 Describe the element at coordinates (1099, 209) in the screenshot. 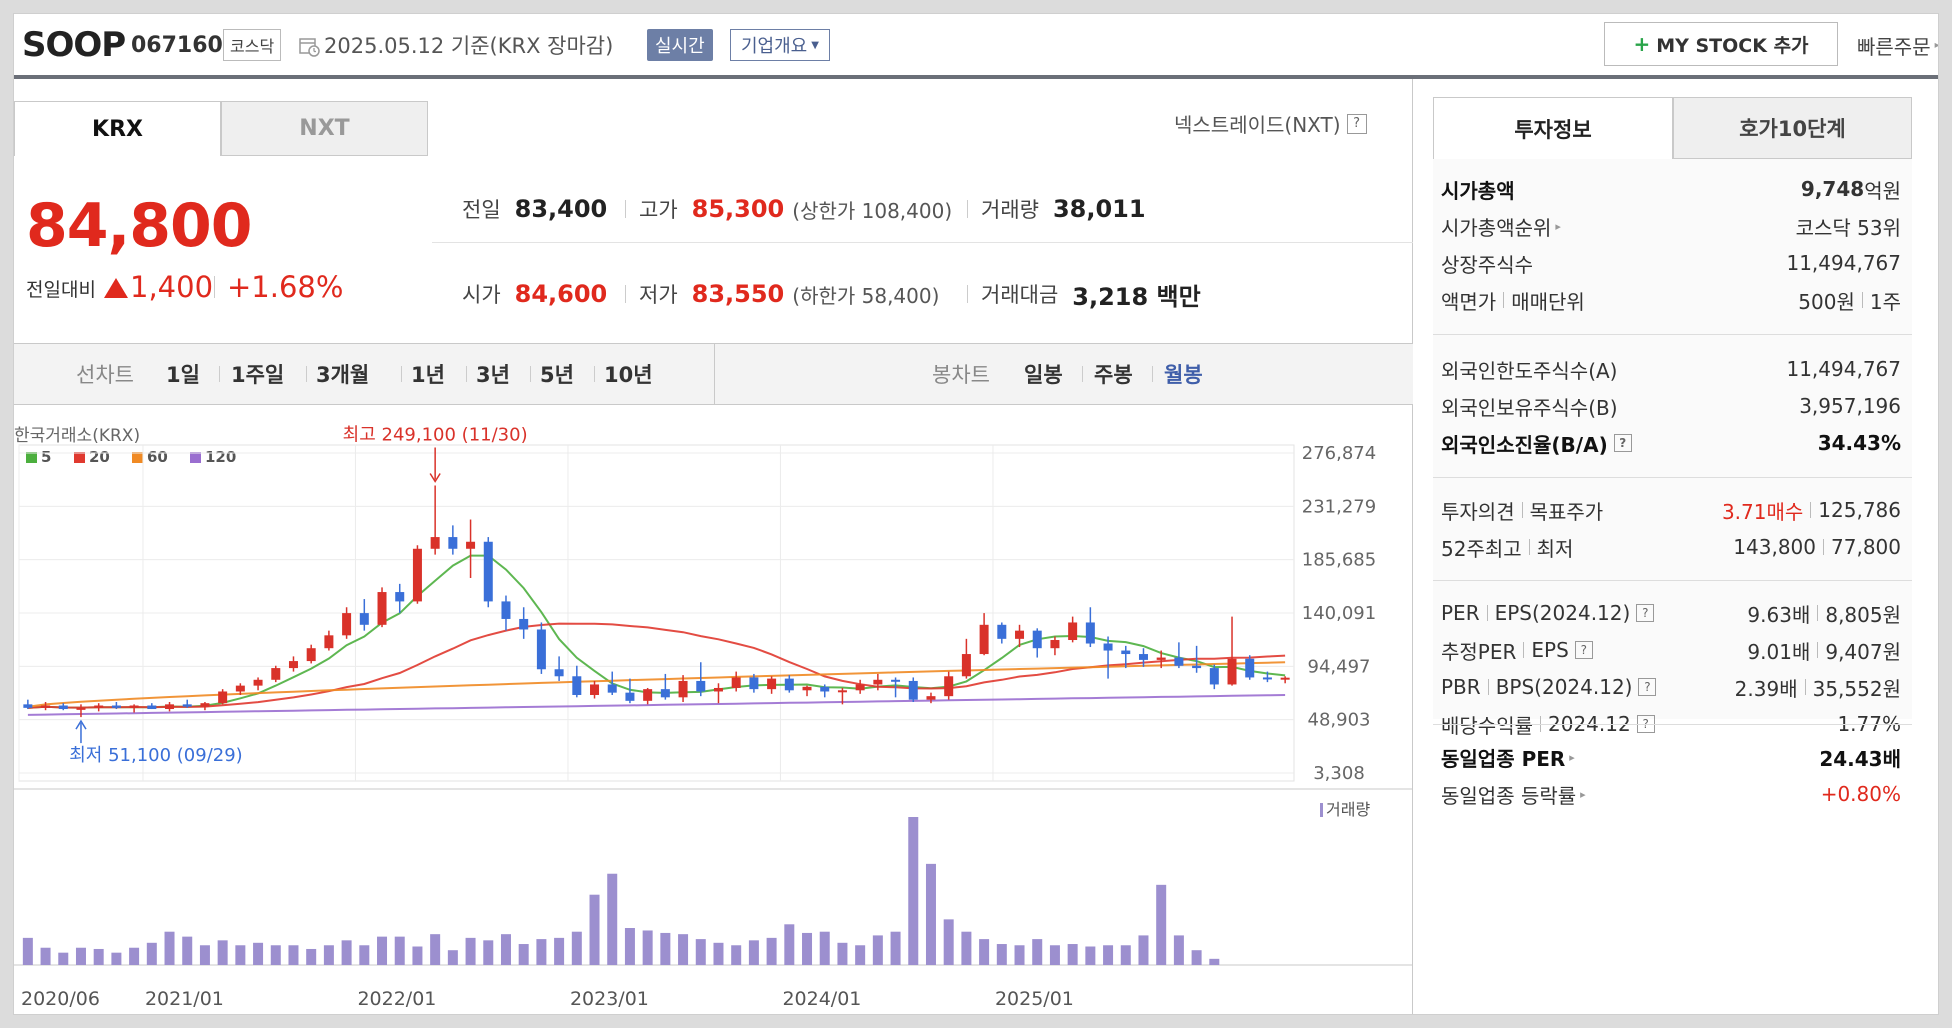

I see `volume-value: 38,011` at that location.